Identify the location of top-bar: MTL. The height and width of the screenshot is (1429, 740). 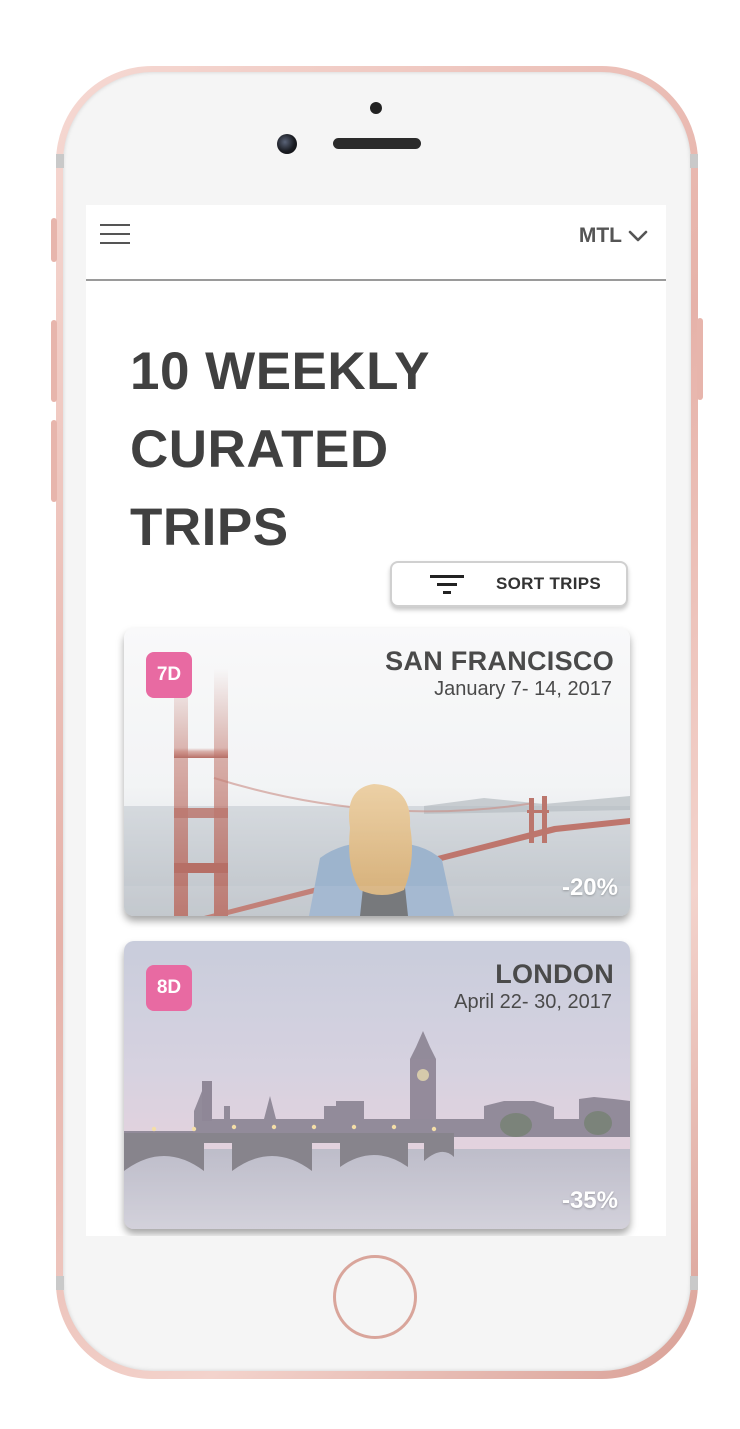
(376, 243).